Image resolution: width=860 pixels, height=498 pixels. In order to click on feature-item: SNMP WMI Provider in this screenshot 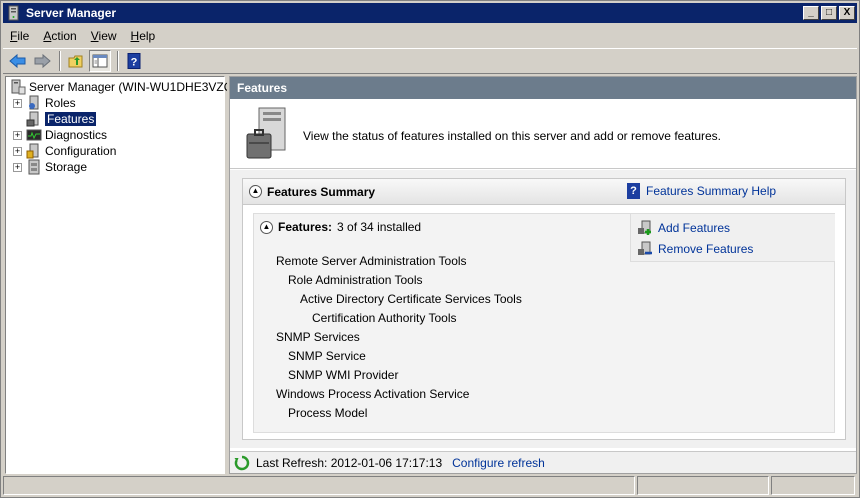, I will do `click(343, 375)`.